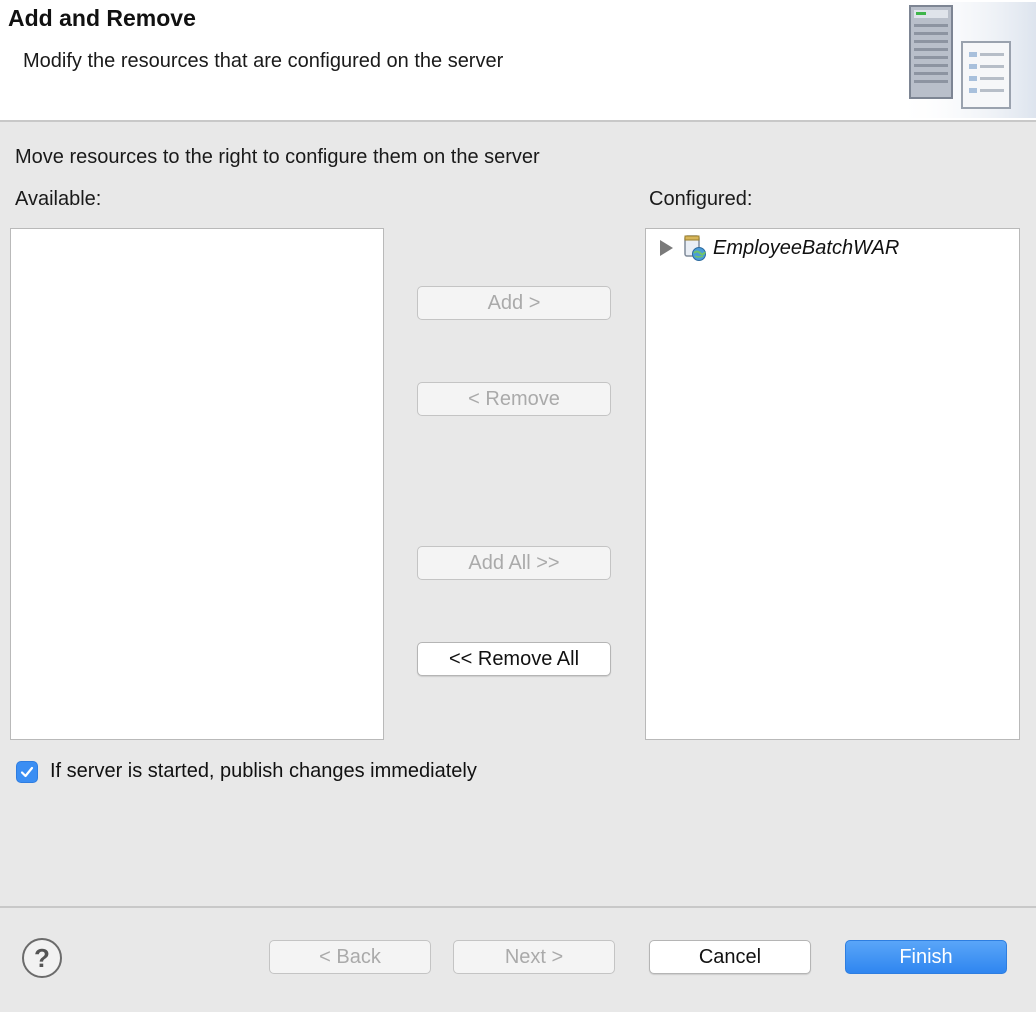 This screenshot has width=1036, height=1012. What do you see at coordinates (102, 18) in the screenshot?
I see `page-title: Add and Remove` at bounding box center [102, 18].